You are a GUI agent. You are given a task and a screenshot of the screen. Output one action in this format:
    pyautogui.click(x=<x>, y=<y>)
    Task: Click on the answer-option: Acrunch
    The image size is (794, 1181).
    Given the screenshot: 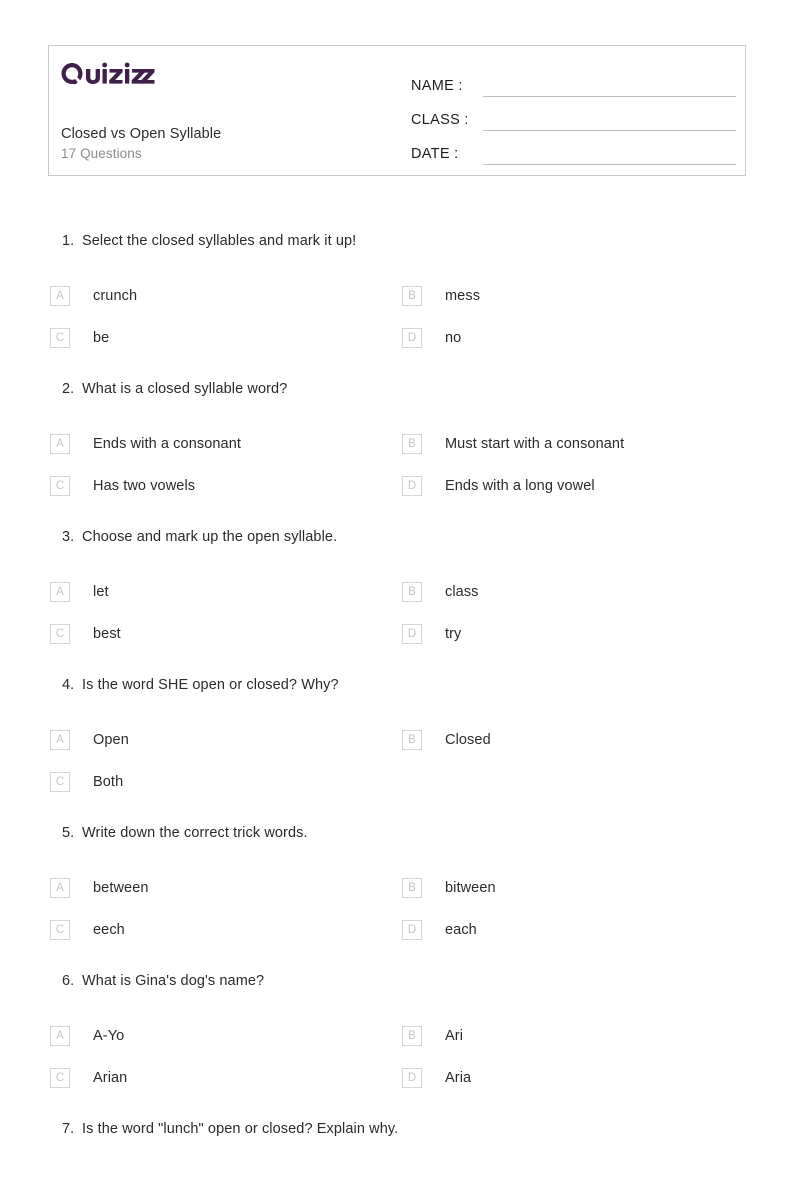 What is the action you would take?
    pyautogui.click(x=224, y=296)
    